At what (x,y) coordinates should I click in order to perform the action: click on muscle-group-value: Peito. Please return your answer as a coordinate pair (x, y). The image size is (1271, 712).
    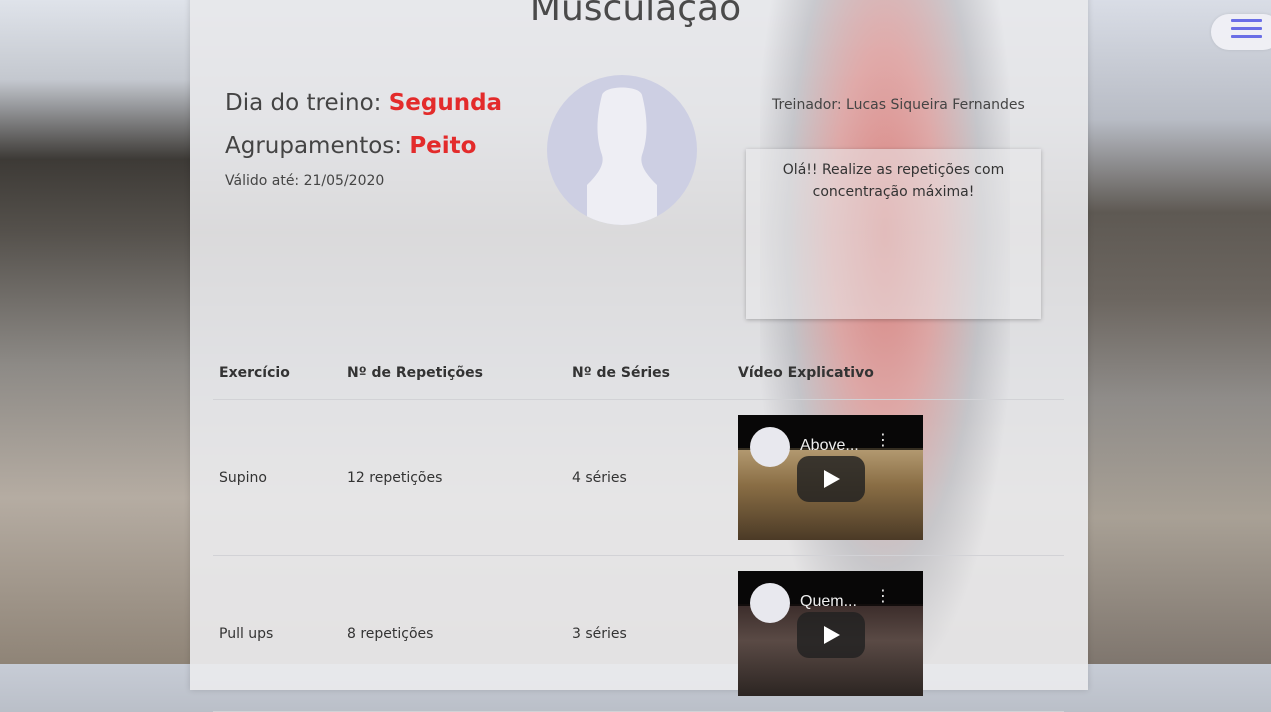
    Looking at the image, I should click on (443, 146).